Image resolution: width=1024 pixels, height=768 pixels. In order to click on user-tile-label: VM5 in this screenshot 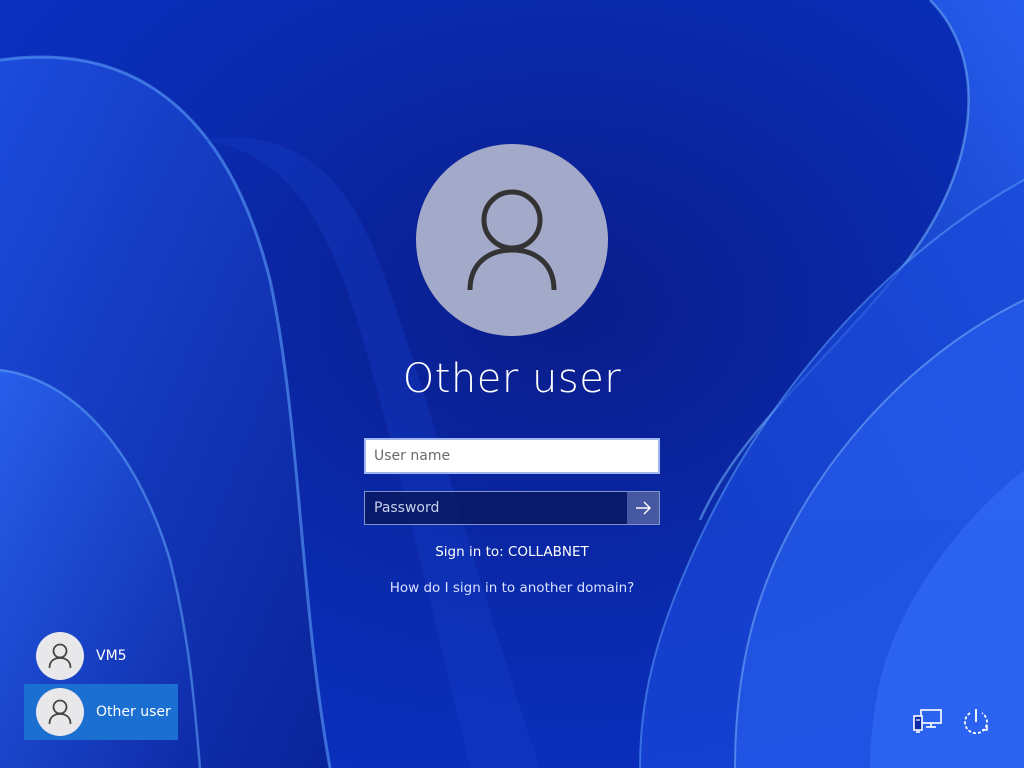, I will do `click(111, 656)`.